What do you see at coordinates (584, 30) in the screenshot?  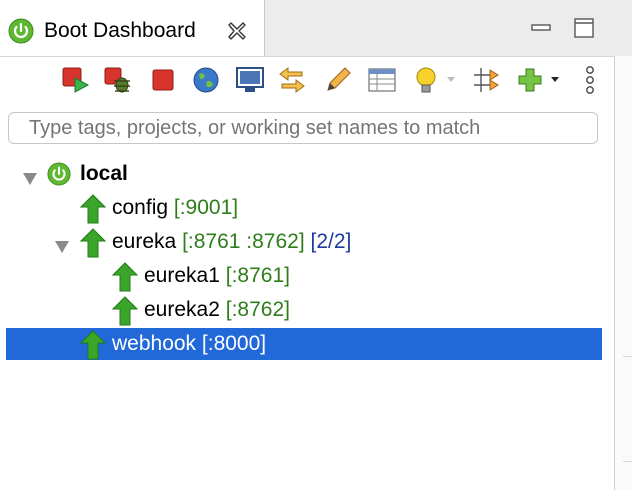 I see `maximize-icon` at bounding box center [584, 30].